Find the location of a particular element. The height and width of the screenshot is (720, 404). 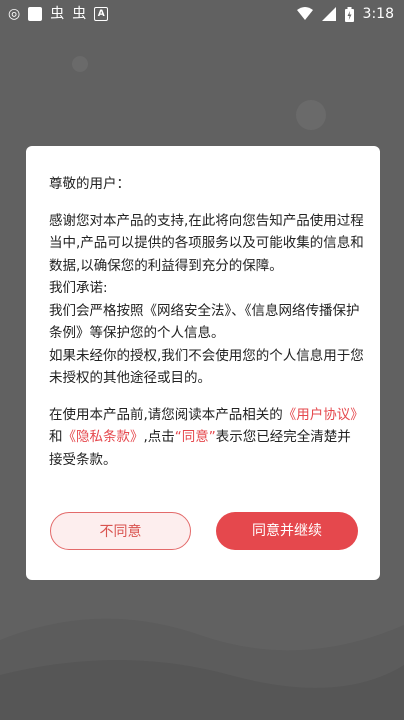

promise-item-authorization: 如果未经你的授权,我们不会使用您的个人信息用于您未授权的其他途径或目的。 is located at coordinates (206, 367).